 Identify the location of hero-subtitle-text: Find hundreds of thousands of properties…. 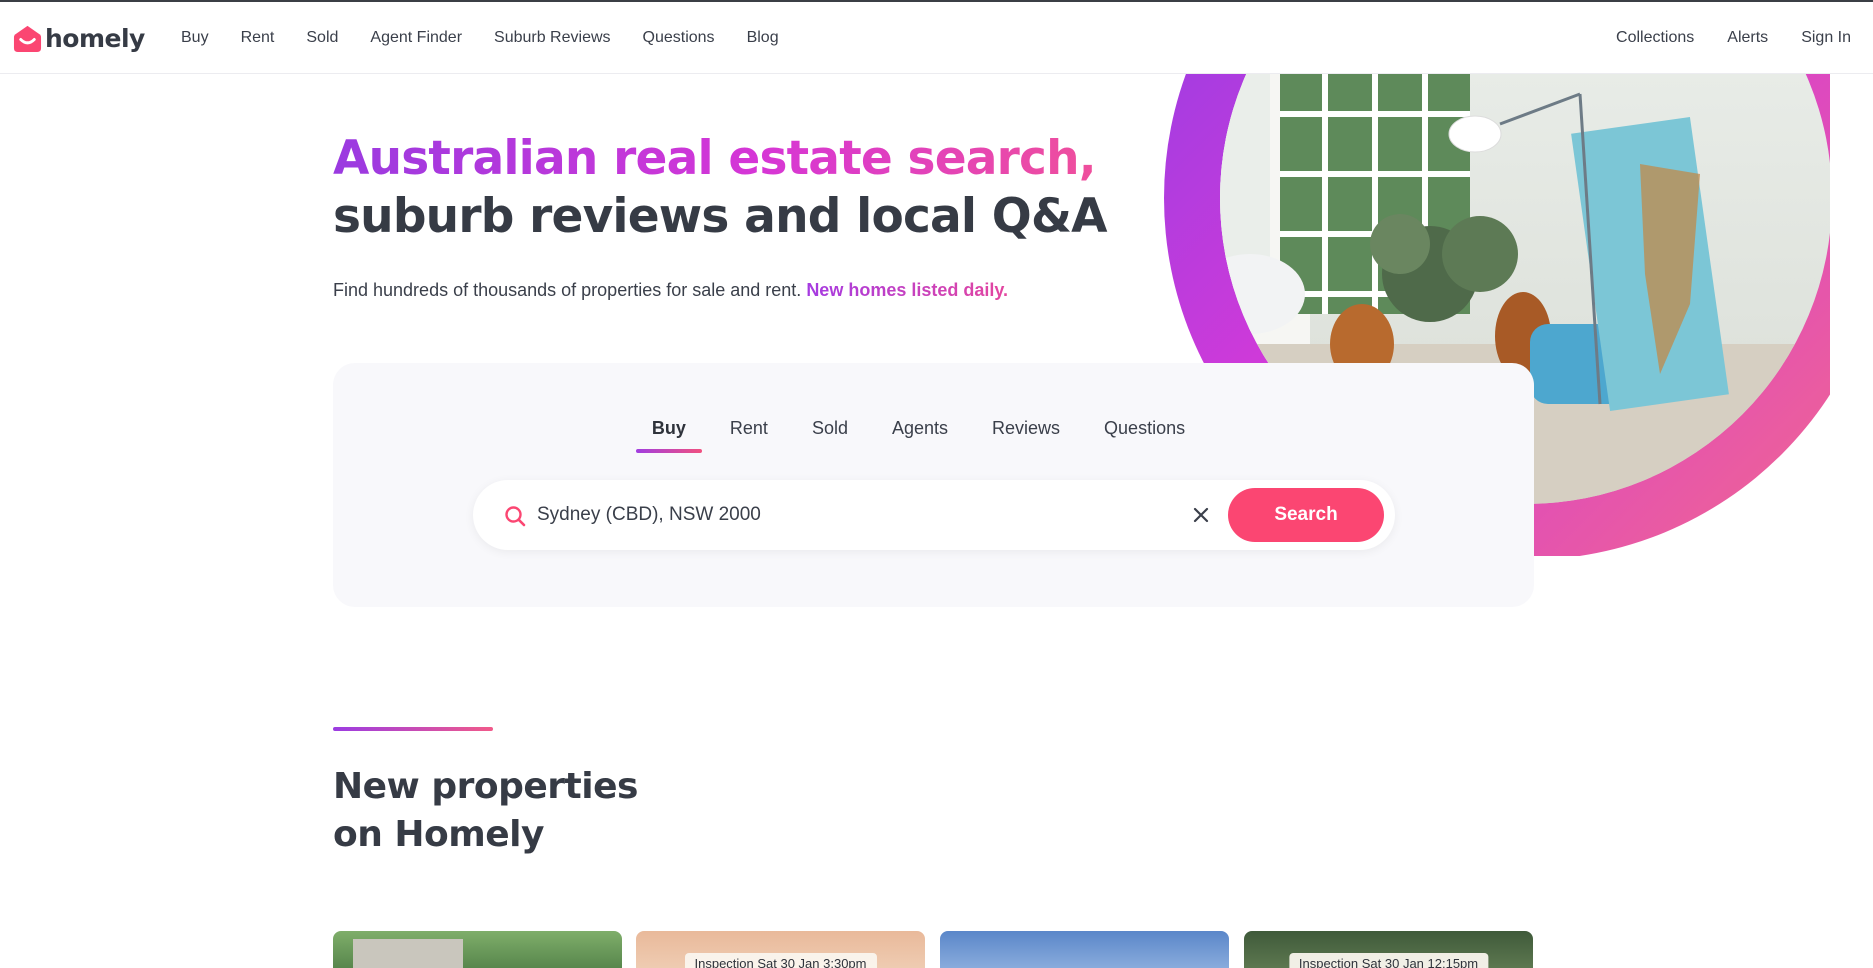
(567, 290).